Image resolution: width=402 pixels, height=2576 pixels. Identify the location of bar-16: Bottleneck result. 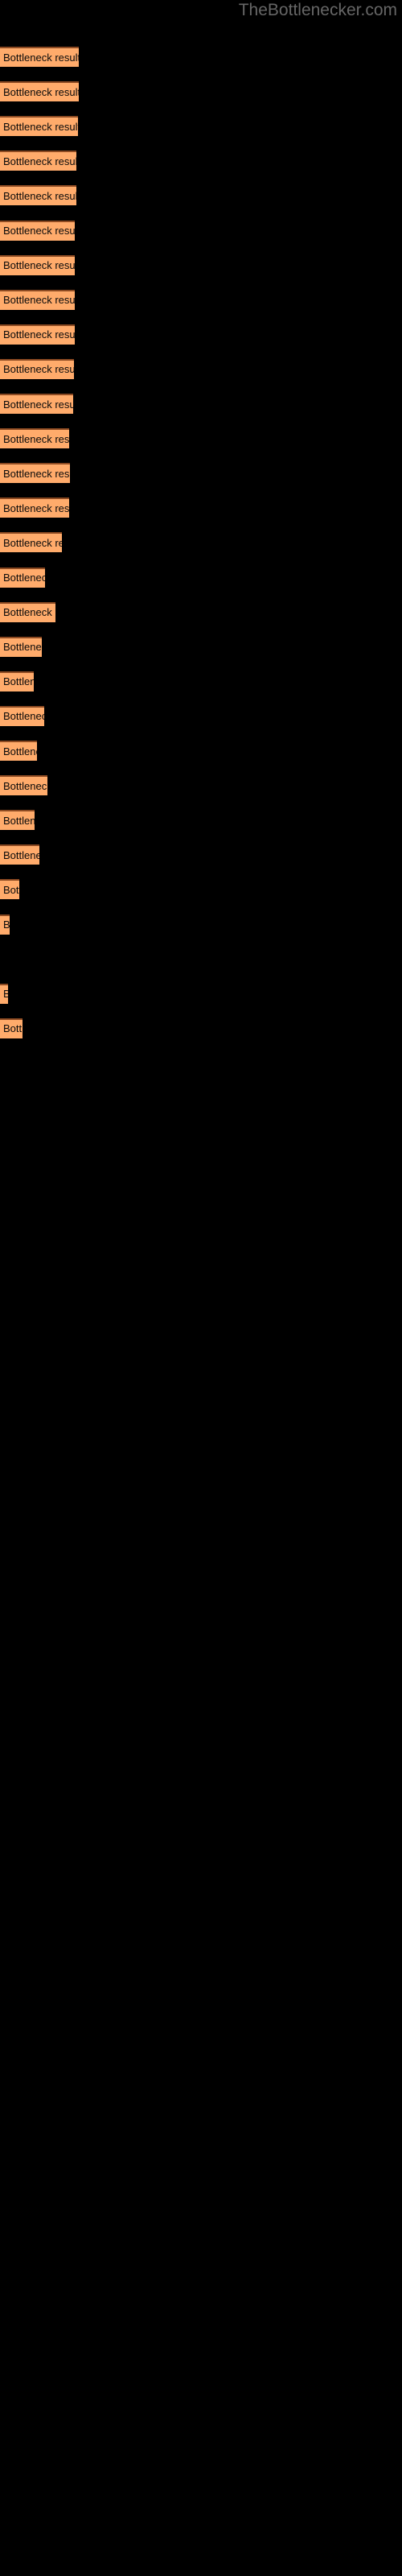
(22, 577).